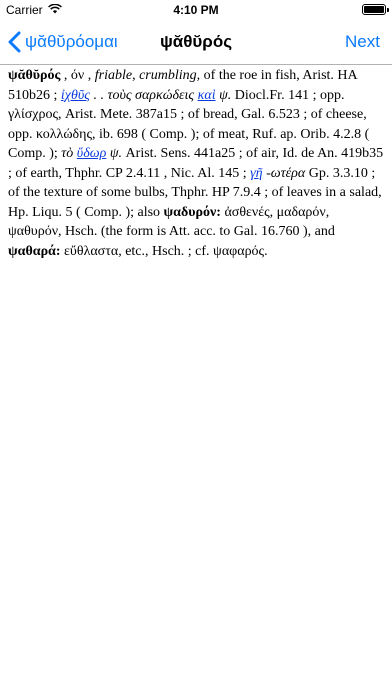 The height and width of the screenshot is (696, 392). What do you see at coordinates (75, 95) in the screenshot?
I see `word-link-ichthys: ἰχθῦς` at bounding box center [75, 95].